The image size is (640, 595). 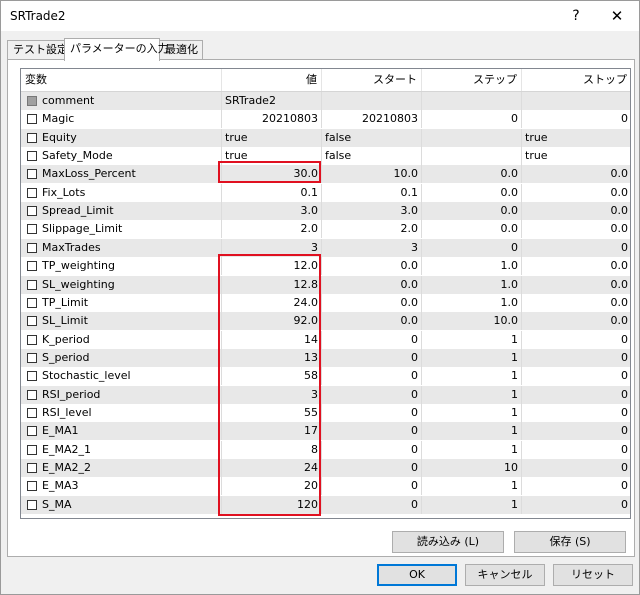 I want to click on value-cell: 12.8, so click(x=272, y=284).